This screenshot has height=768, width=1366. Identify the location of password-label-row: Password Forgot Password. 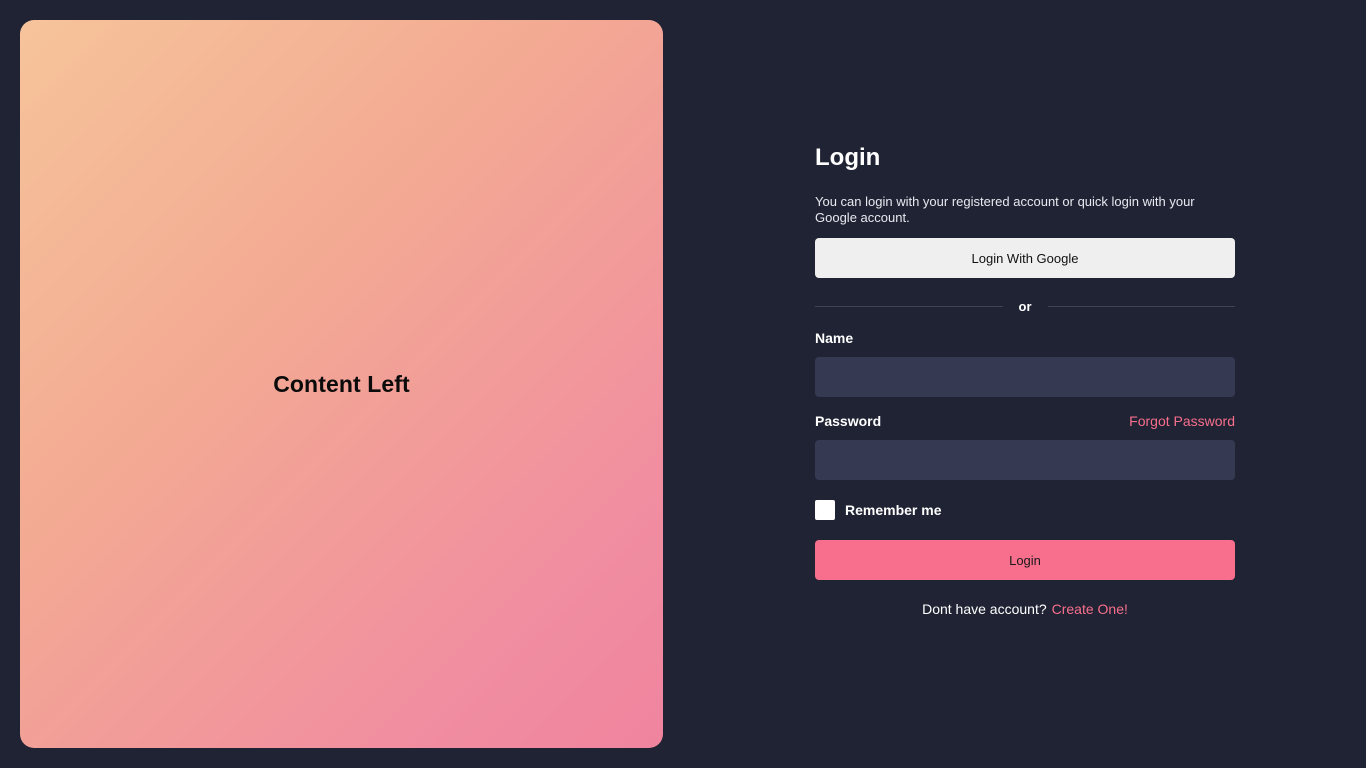
(1025, 421).